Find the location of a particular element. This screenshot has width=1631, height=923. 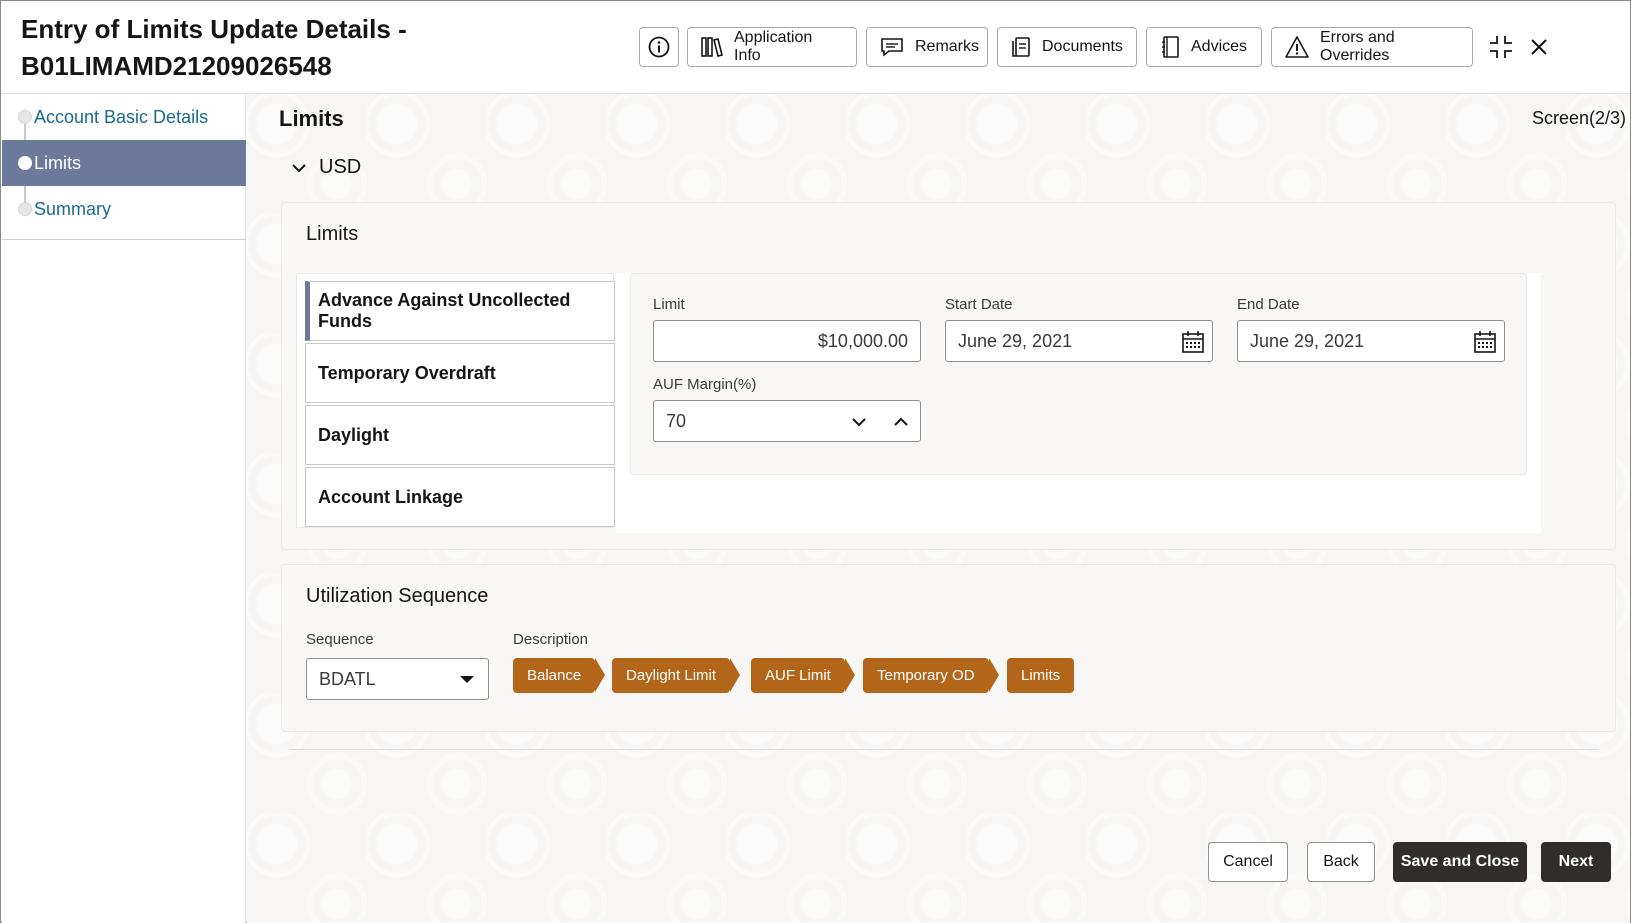

errors-overrides-label: Errors and Overrides is located at coordinates (1357, 46).